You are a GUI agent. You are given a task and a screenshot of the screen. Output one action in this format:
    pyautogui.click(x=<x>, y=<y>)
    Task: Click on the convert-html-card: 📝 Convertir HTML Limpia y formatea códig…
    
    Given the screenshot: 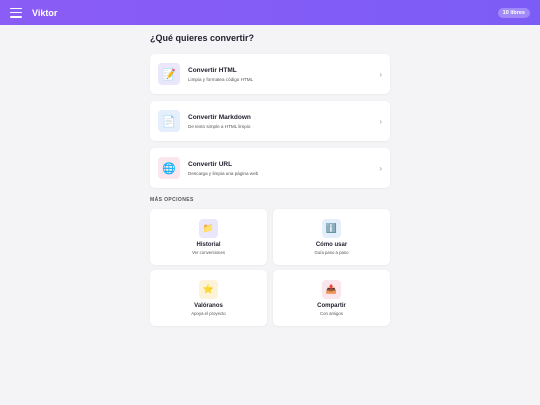 What is the action you would take?
    pyautogui.click(x=270, y=74)
    